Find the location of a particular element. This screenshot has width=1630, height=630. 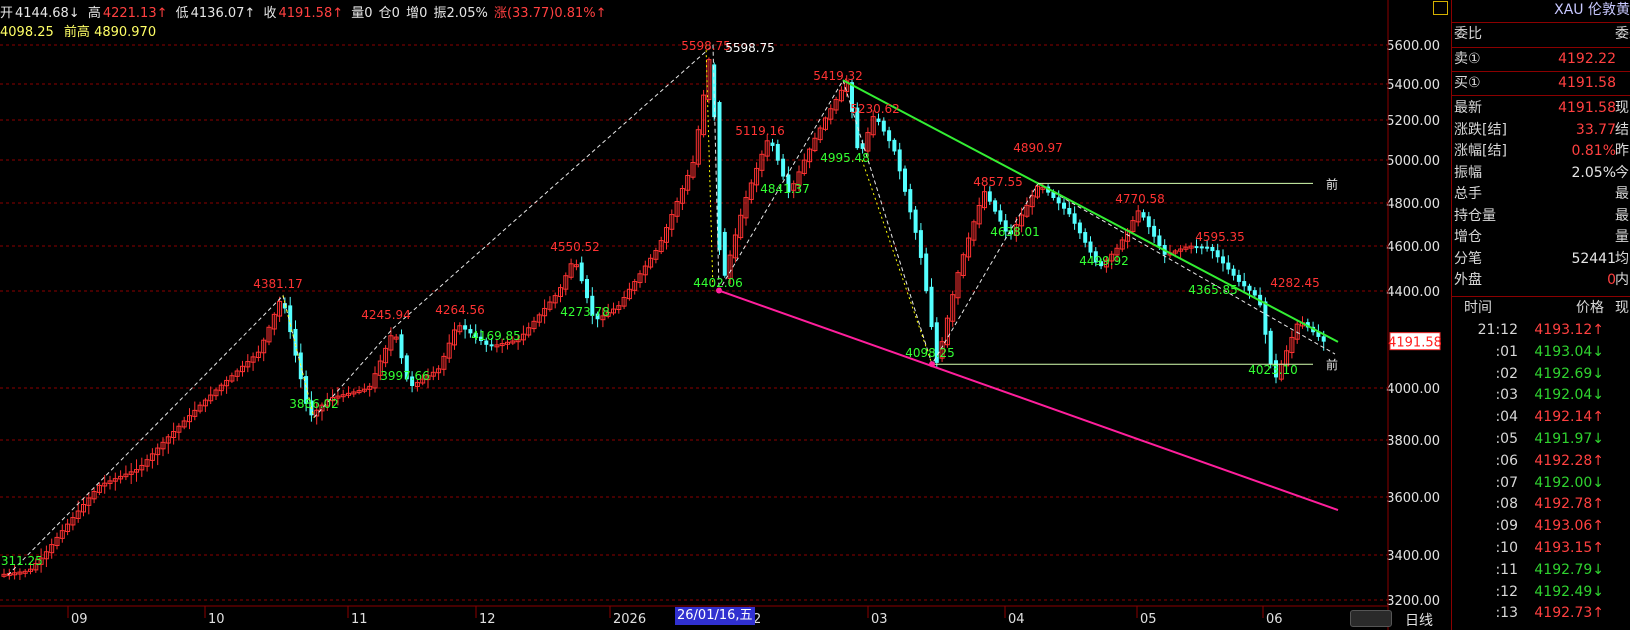

stat-value: 0.81% is located at coordinates (1593, 151).